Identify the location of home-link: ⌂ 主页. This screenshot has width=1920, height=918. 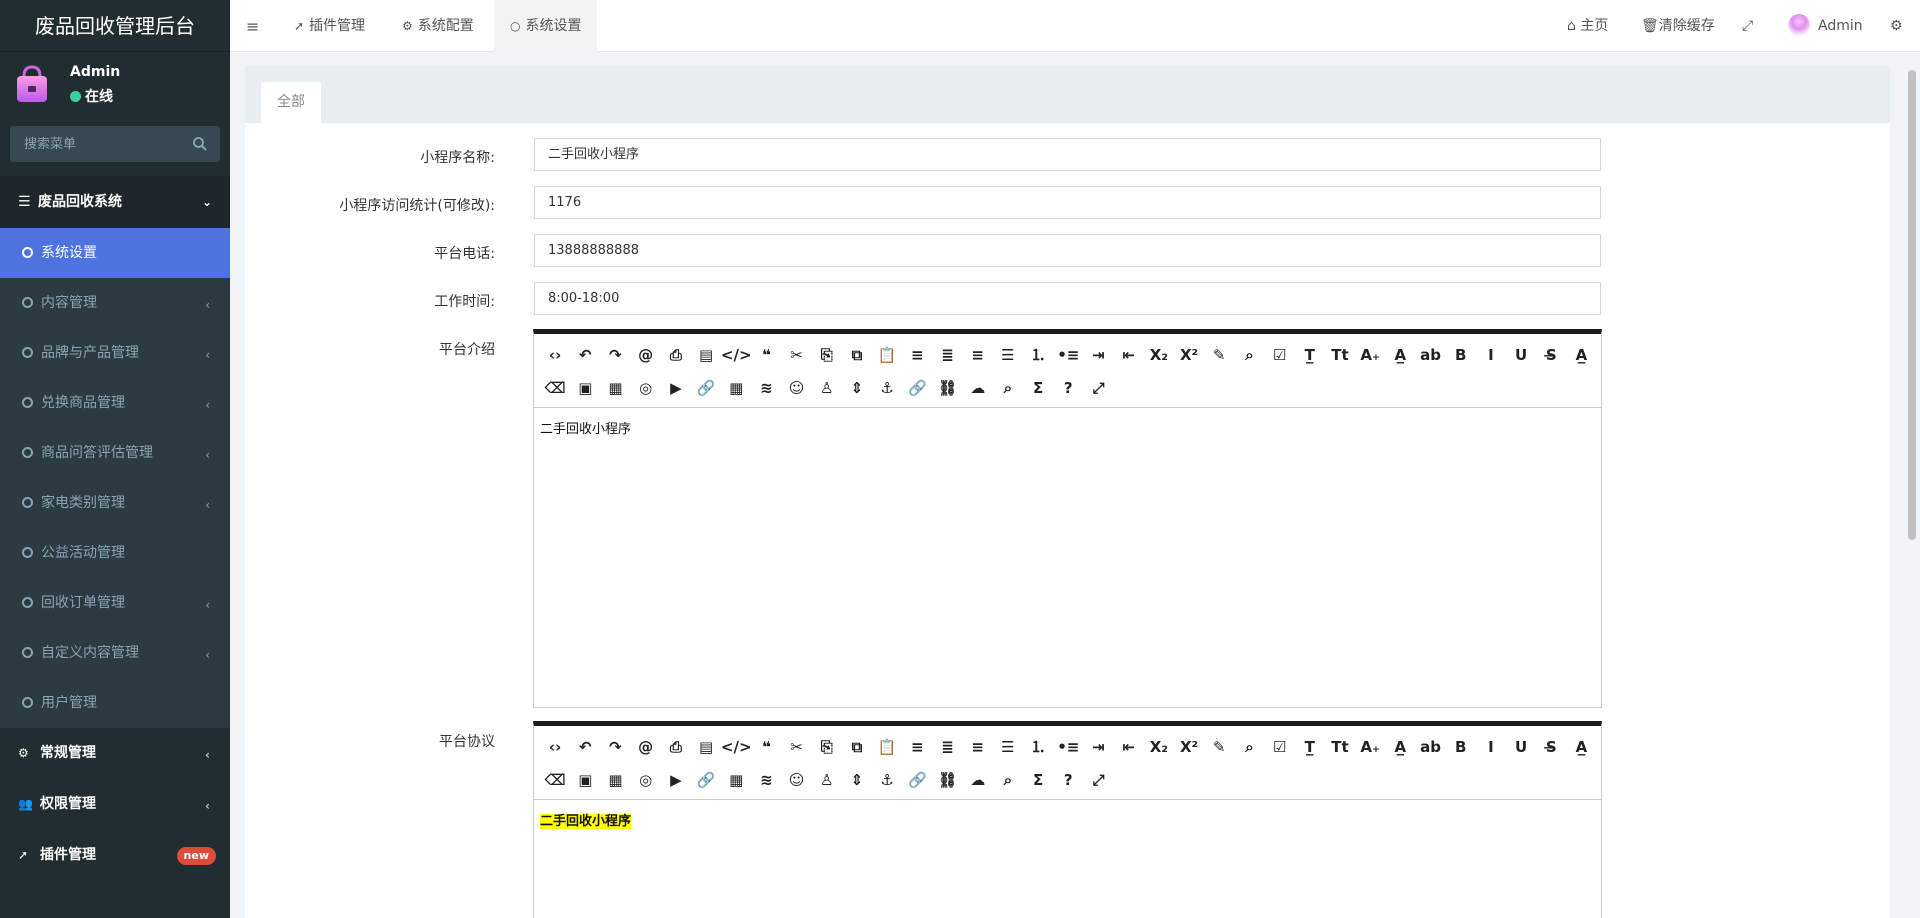
(1587, 26).